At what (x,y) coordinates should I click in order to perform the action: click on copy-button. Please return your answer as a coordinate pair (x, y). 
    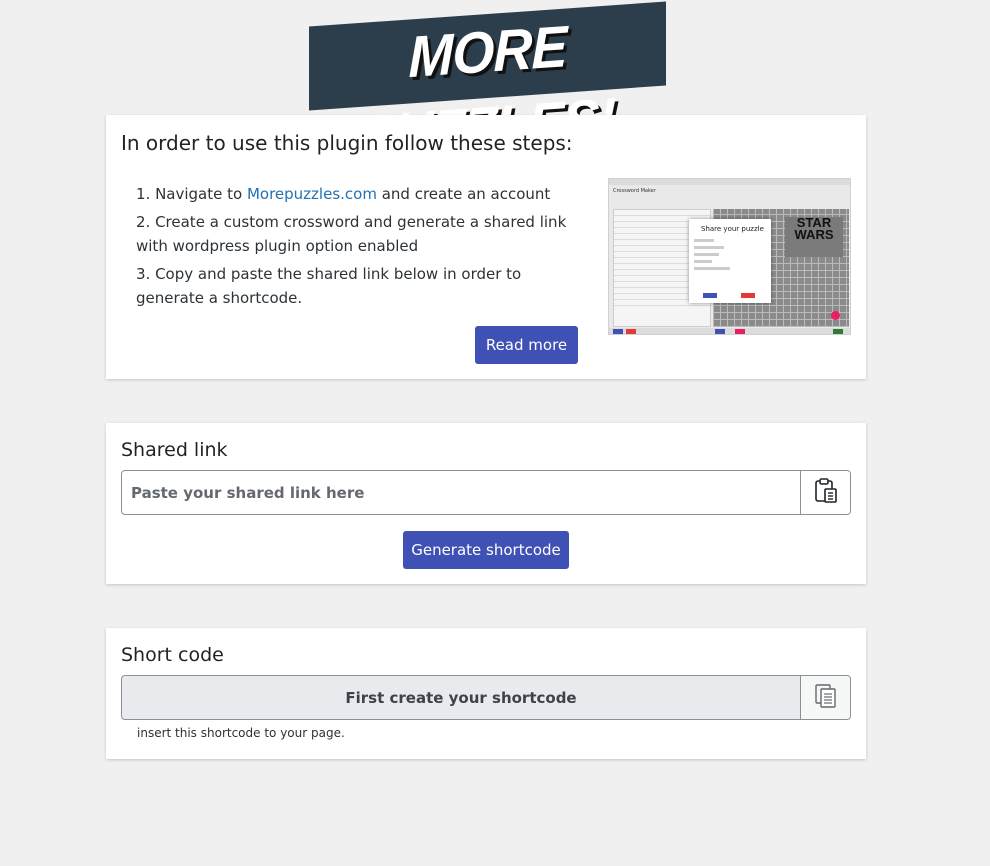
    Looking at the image, I should click on (825, 697).